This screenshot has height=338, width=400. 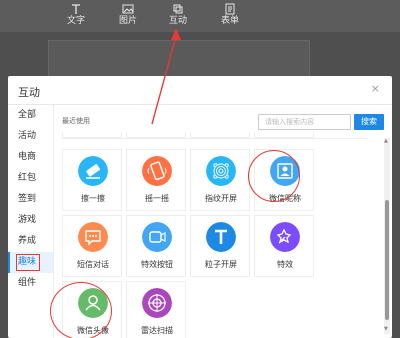 I want to click on close-icon: ×, so click(x=375, y=88).